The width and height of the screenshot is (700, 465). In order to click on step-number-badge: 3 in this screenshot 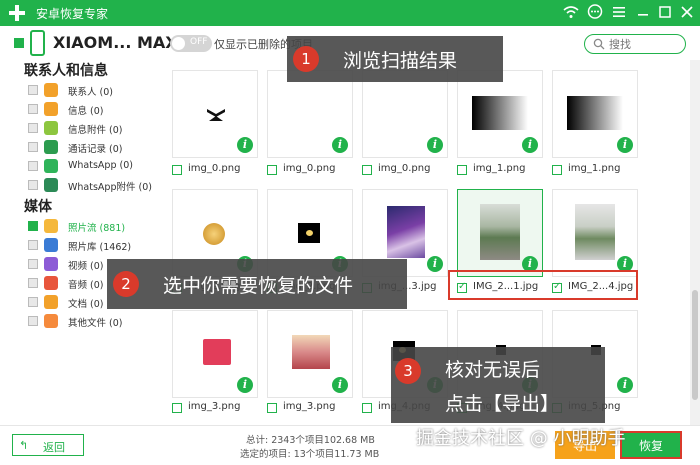, I will do `click(408, 371)`.